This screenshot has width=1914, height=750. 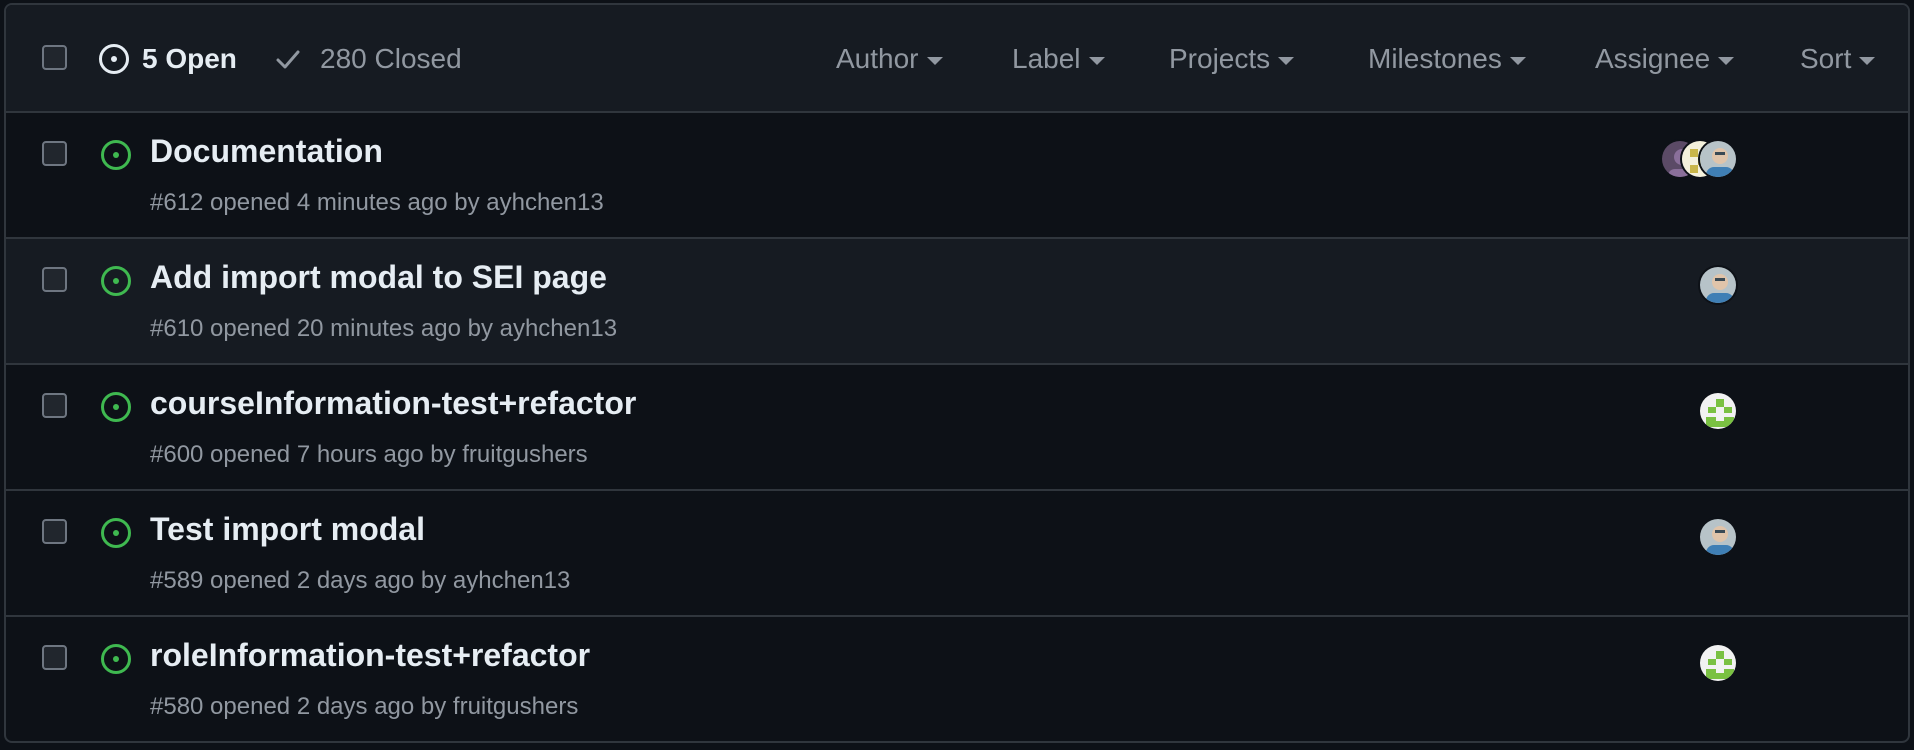 What do you see at coordinates (393, 403) in the screenshot?
I see `issue-title-link: courseInformation-test+refactor` at bounding box center [393, 403].